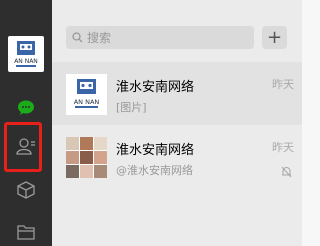  What do you see at coordinates (286, 172) in the screenshot?
I see `mute-bell-icon` at bounding box center [286, 172].